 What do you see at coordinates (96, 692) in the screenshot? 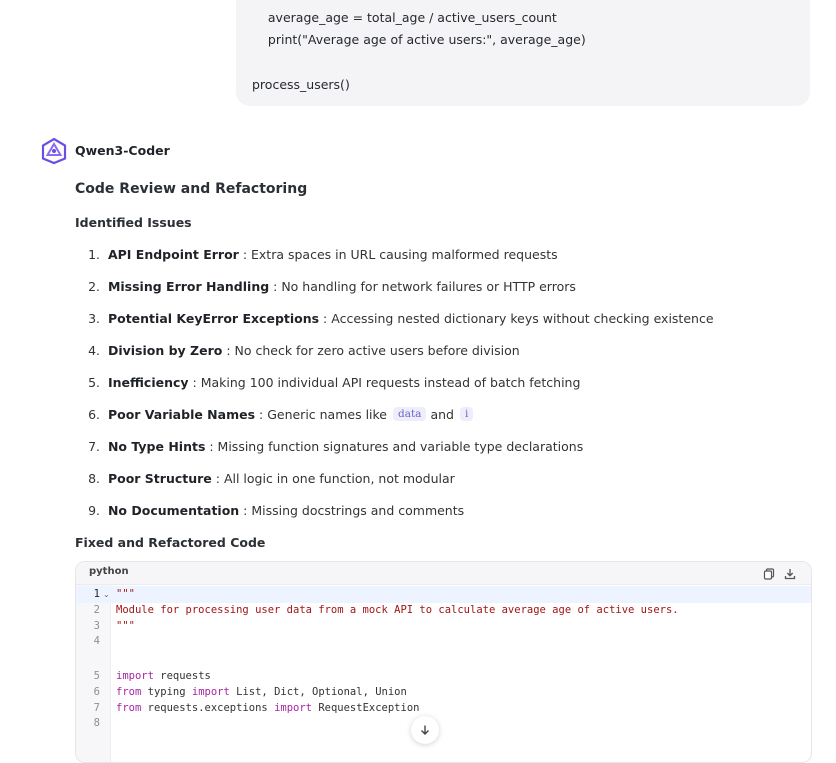
I see `line-number: 6` at bounding box center [96, 692].